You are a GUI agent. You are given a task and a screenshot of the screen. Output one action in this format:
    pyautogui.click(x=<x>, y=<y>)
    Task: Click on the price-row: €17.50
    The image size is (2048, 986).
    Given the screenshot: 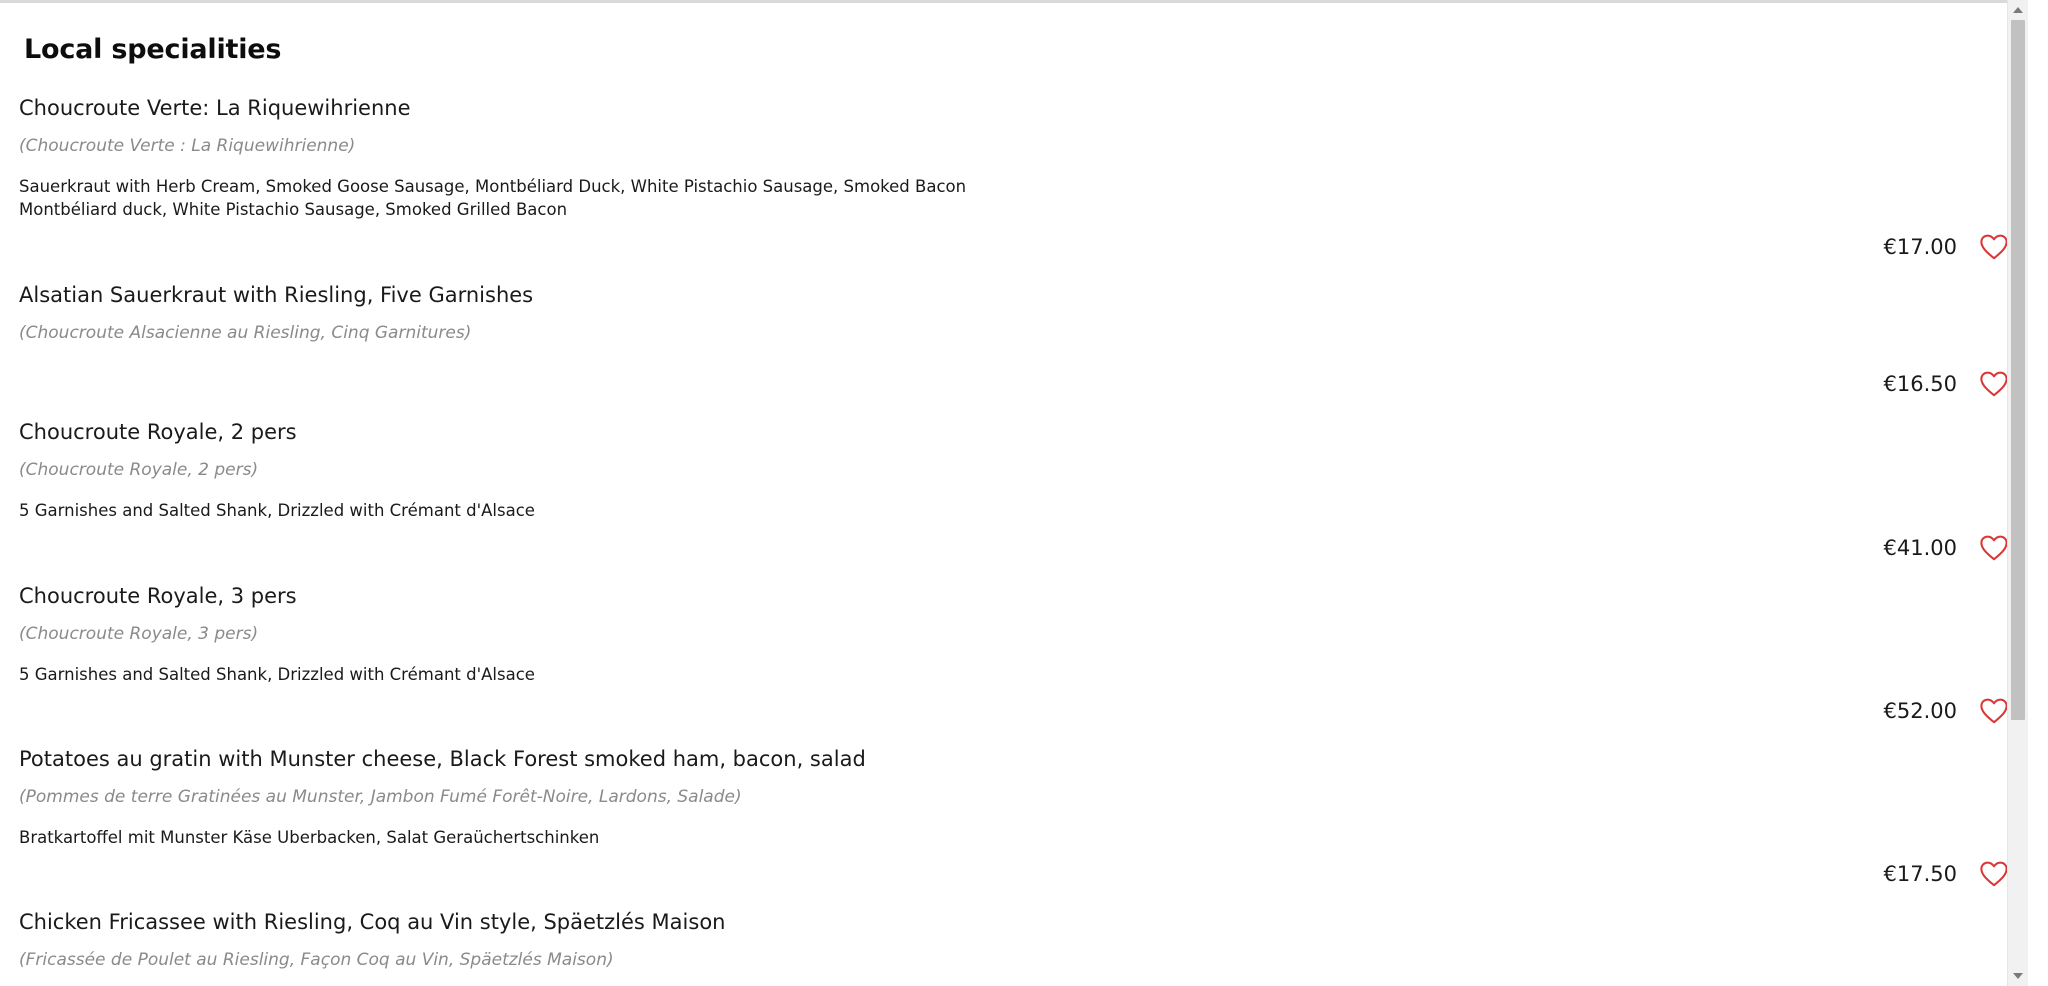 What is the action you would take?
    pyautogui.click(x=1946, y=874)
    